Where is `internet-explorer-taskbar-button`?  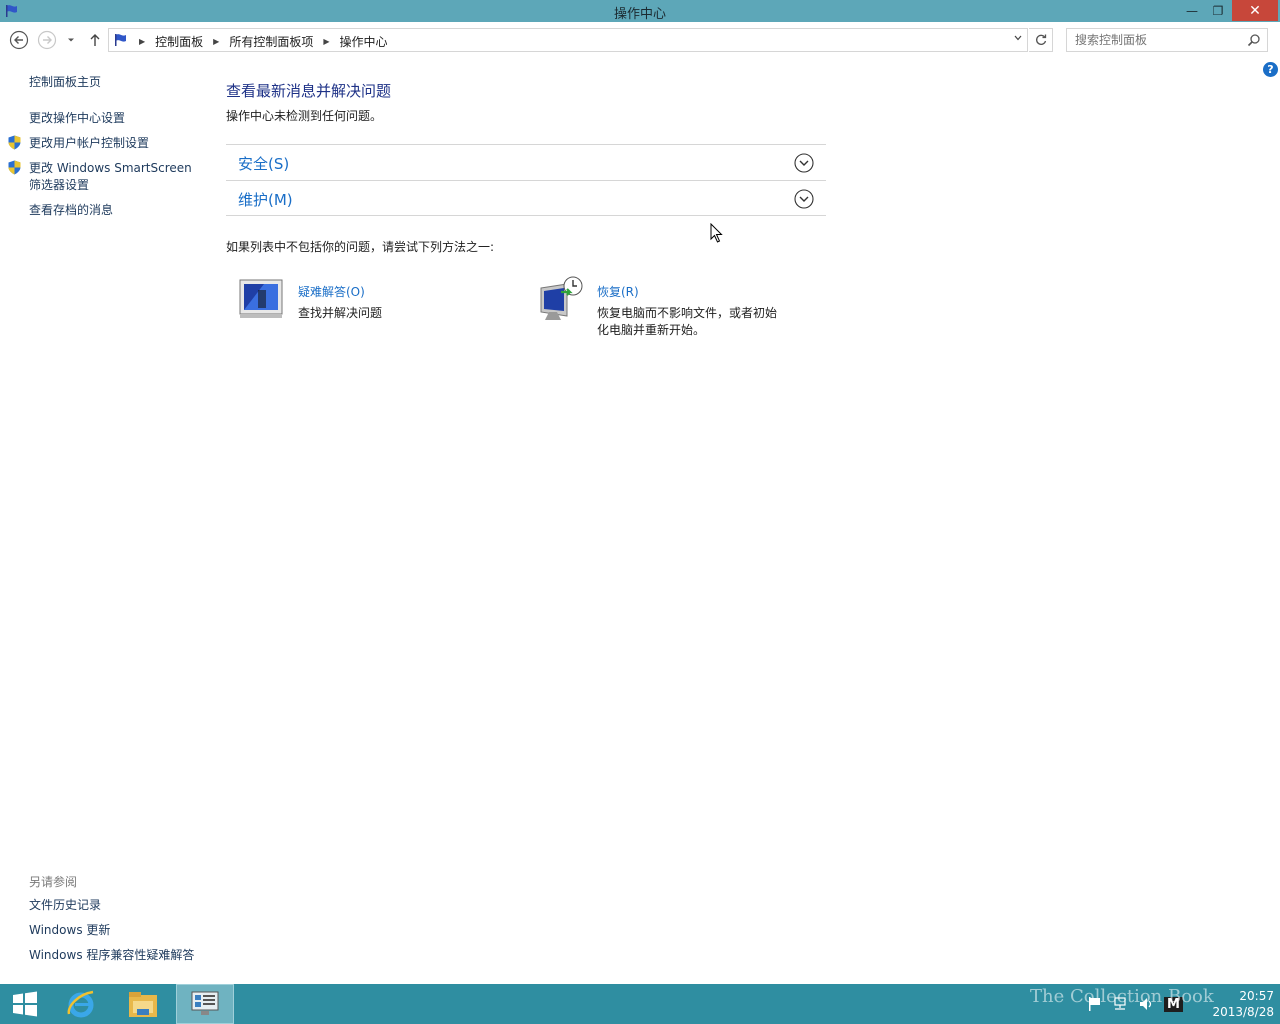
internet-explorer-taskbar-button is located at coordinates (81, 1004).